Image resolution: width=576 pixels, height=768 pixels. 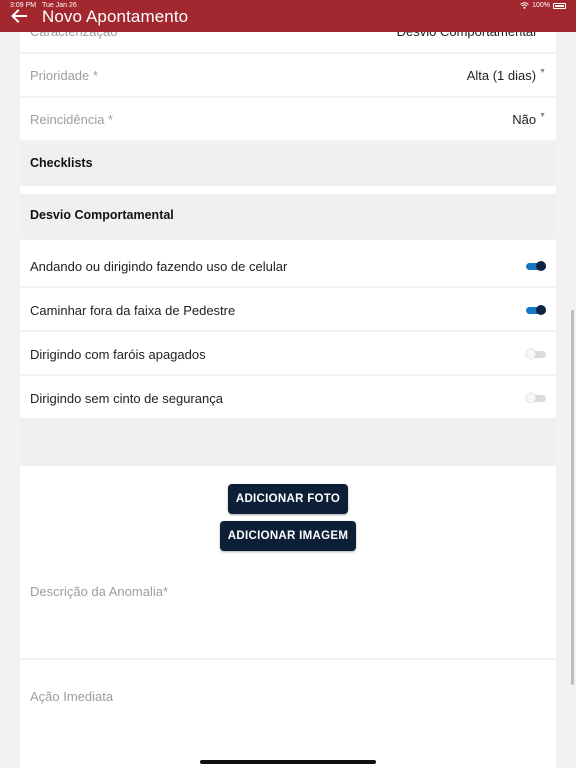 What do you see at coordinates (572, 497) in the screenshot?
I see `scrollbar` at bounding box center [572, 497].